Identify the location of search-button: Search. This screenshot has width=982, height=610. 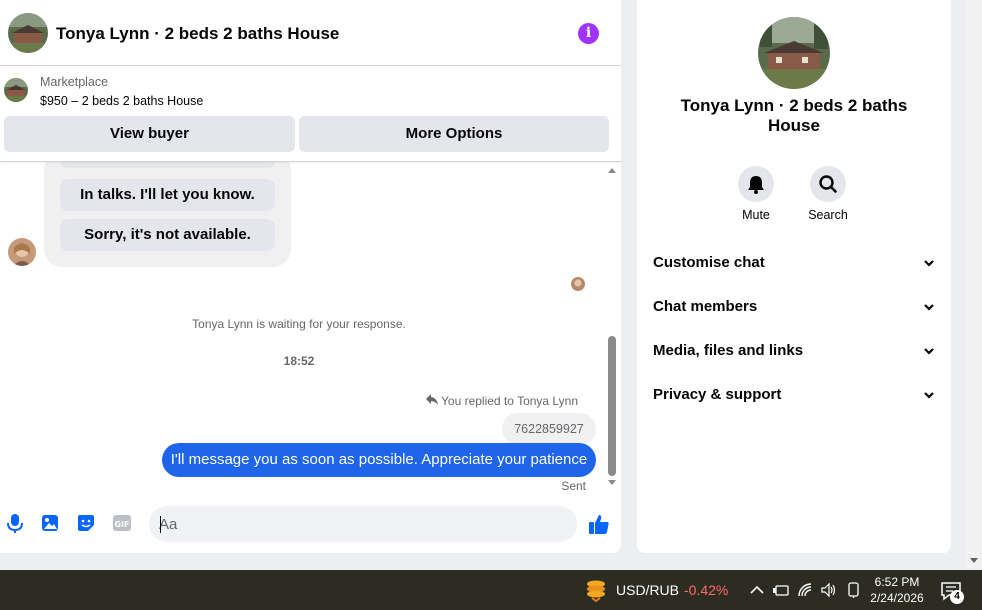
(828, 194).